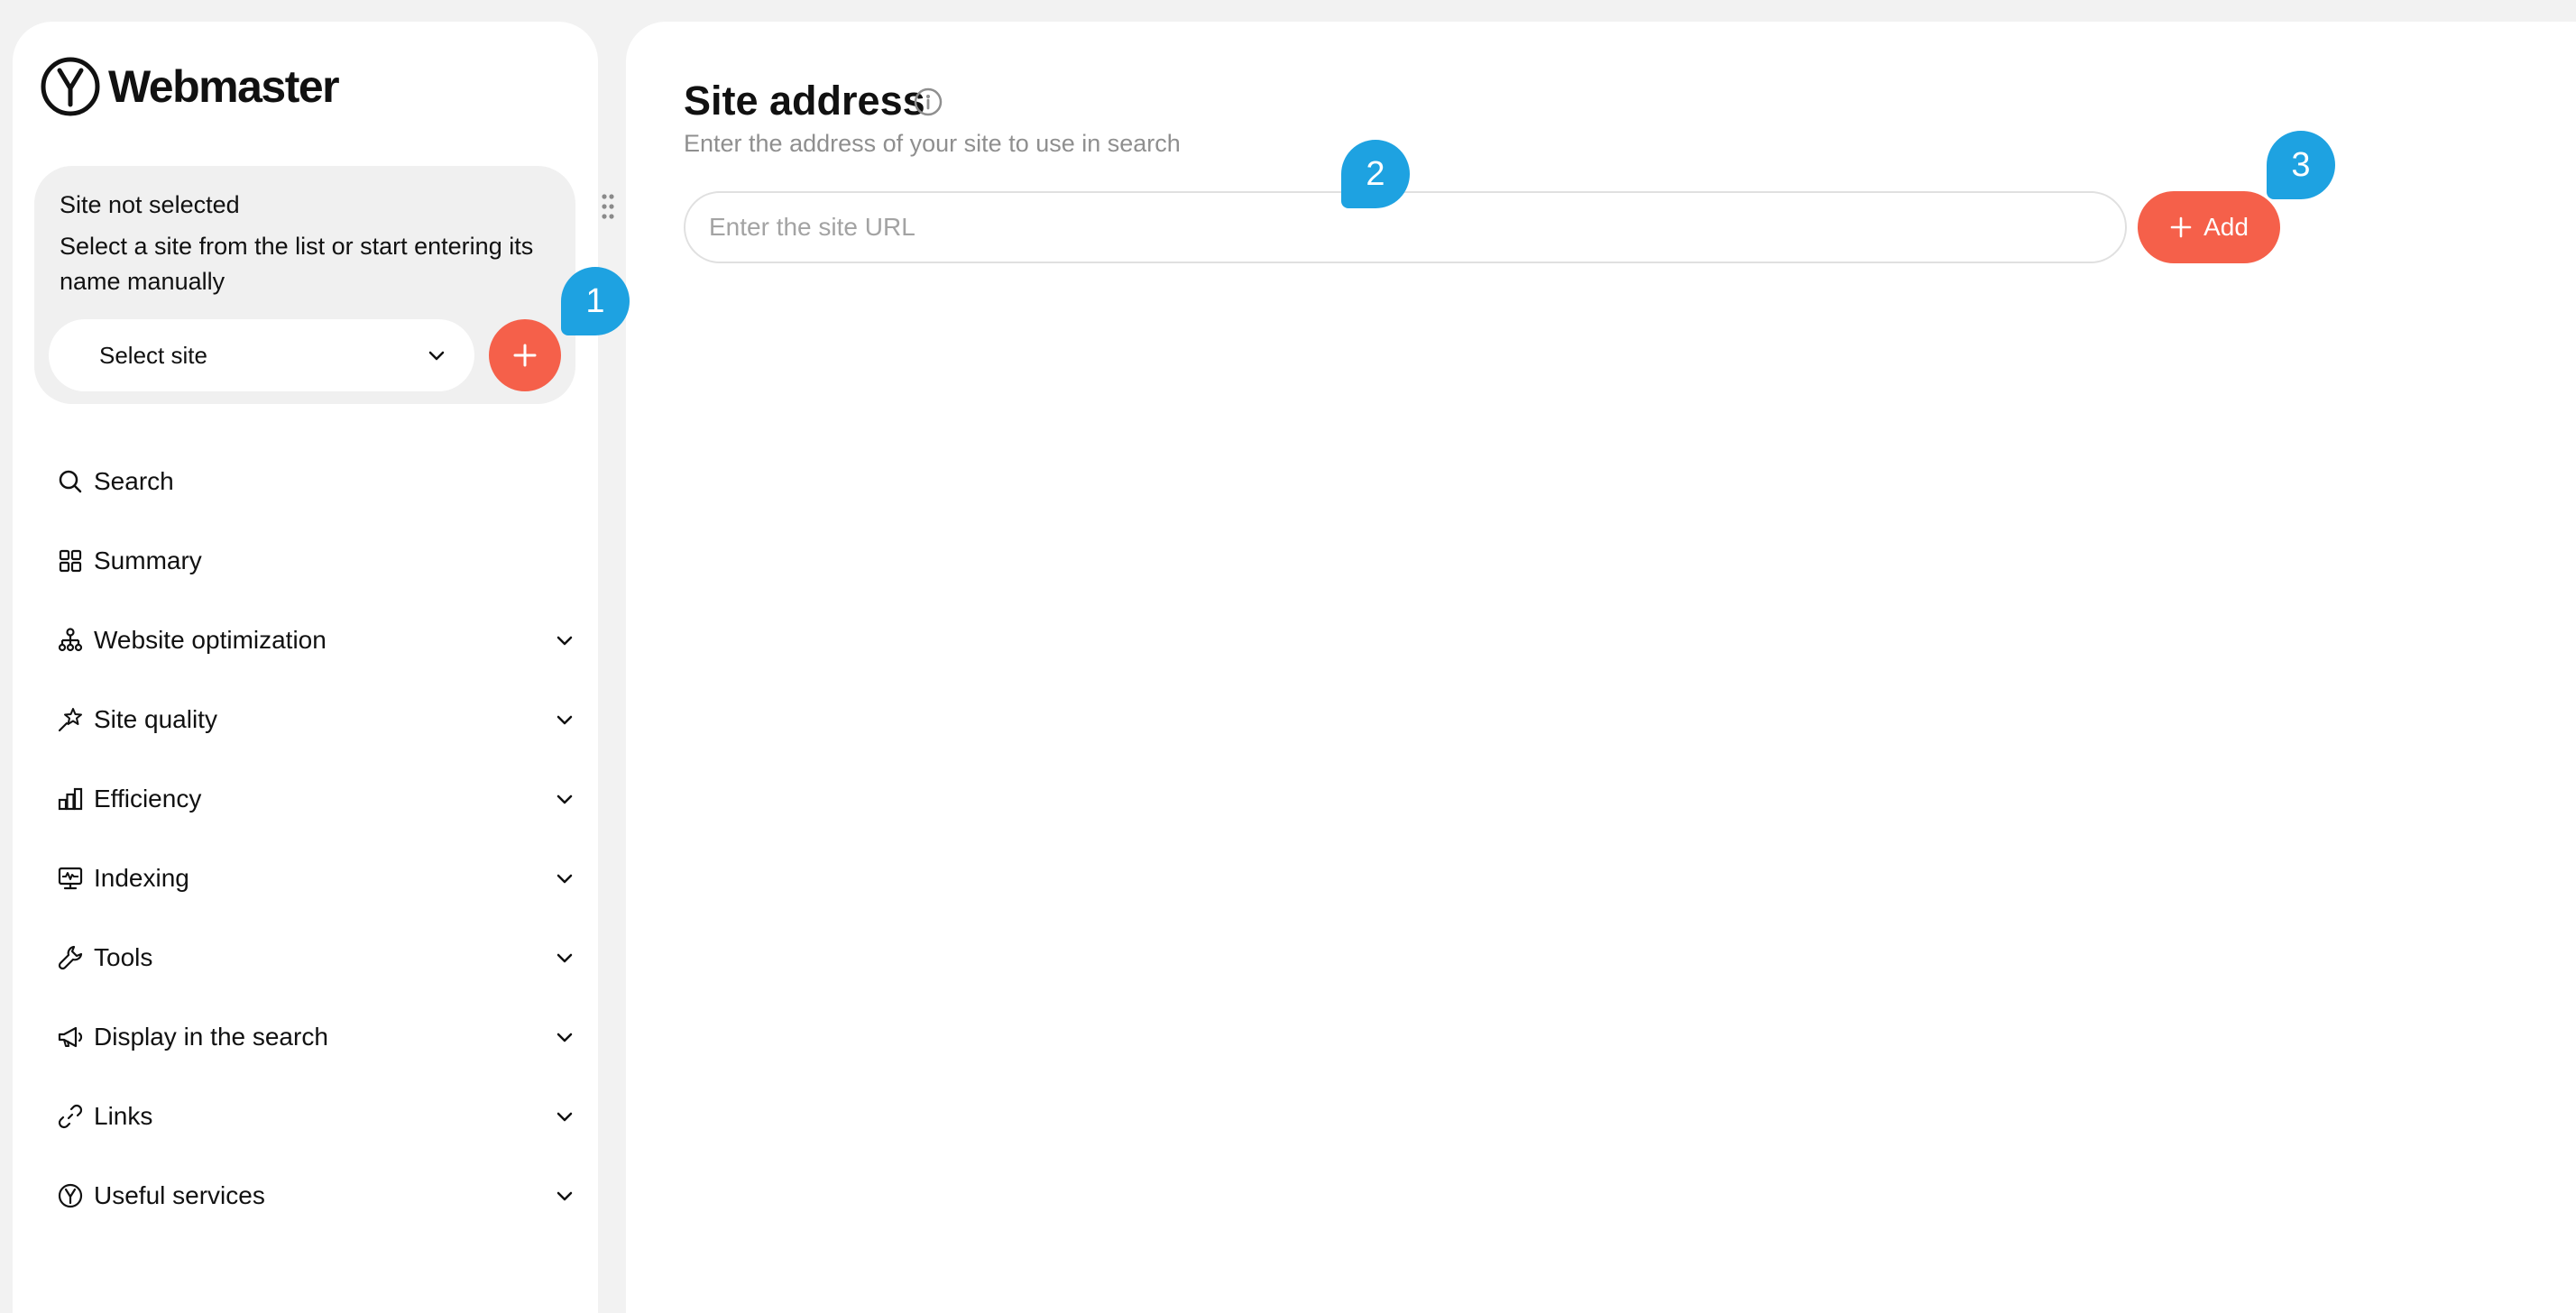 Image resolution: width=2576 pixels, height=1313 pixels. I want to click on logo: Webmaster, so click(190, 87).